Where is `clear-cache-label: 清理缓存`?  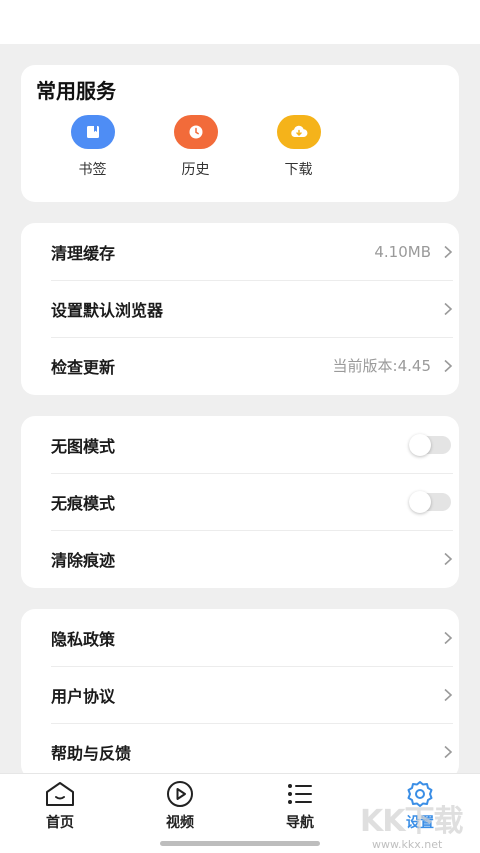
clear-cache-label: 清理缓存 is located at coordinates (83, 253).